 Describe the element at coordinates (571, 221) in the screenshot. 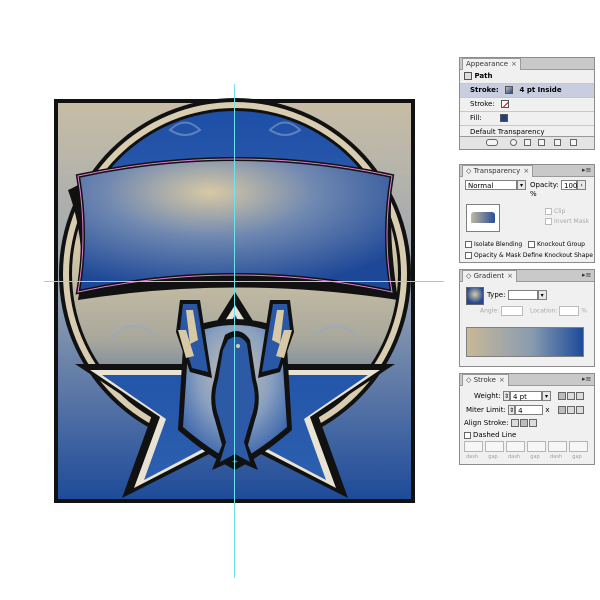

I see `invert-mask-label: Invert Mask` at that location.